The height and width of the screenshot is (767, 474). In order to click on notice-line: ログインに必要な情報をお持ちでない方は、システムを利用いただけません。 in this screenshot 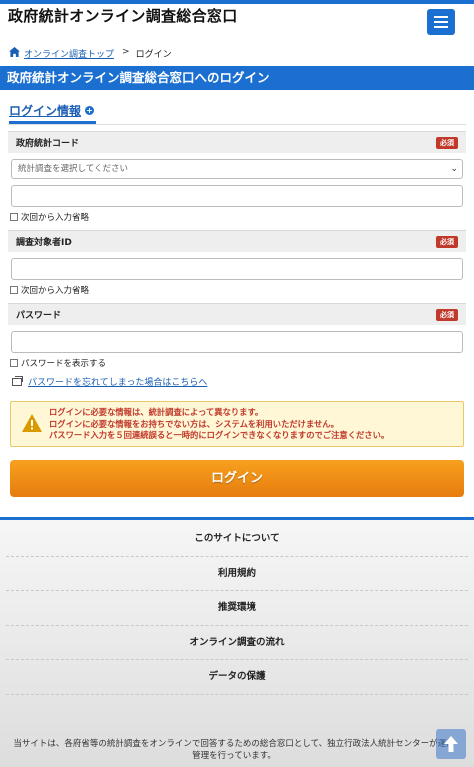, I will do `click(194, 423)`.